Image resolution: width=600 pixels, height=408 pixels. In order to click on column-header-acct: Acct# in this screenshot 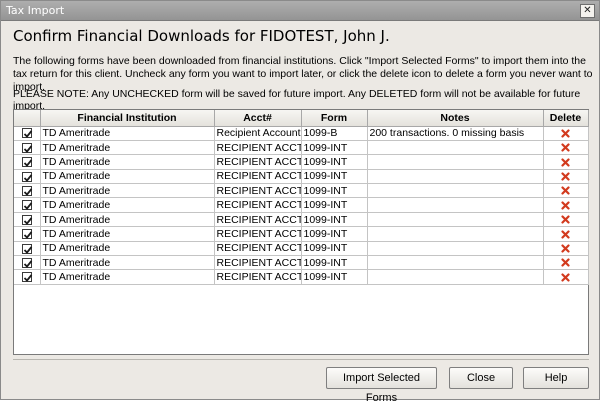, I will do `click(258, 118)`.